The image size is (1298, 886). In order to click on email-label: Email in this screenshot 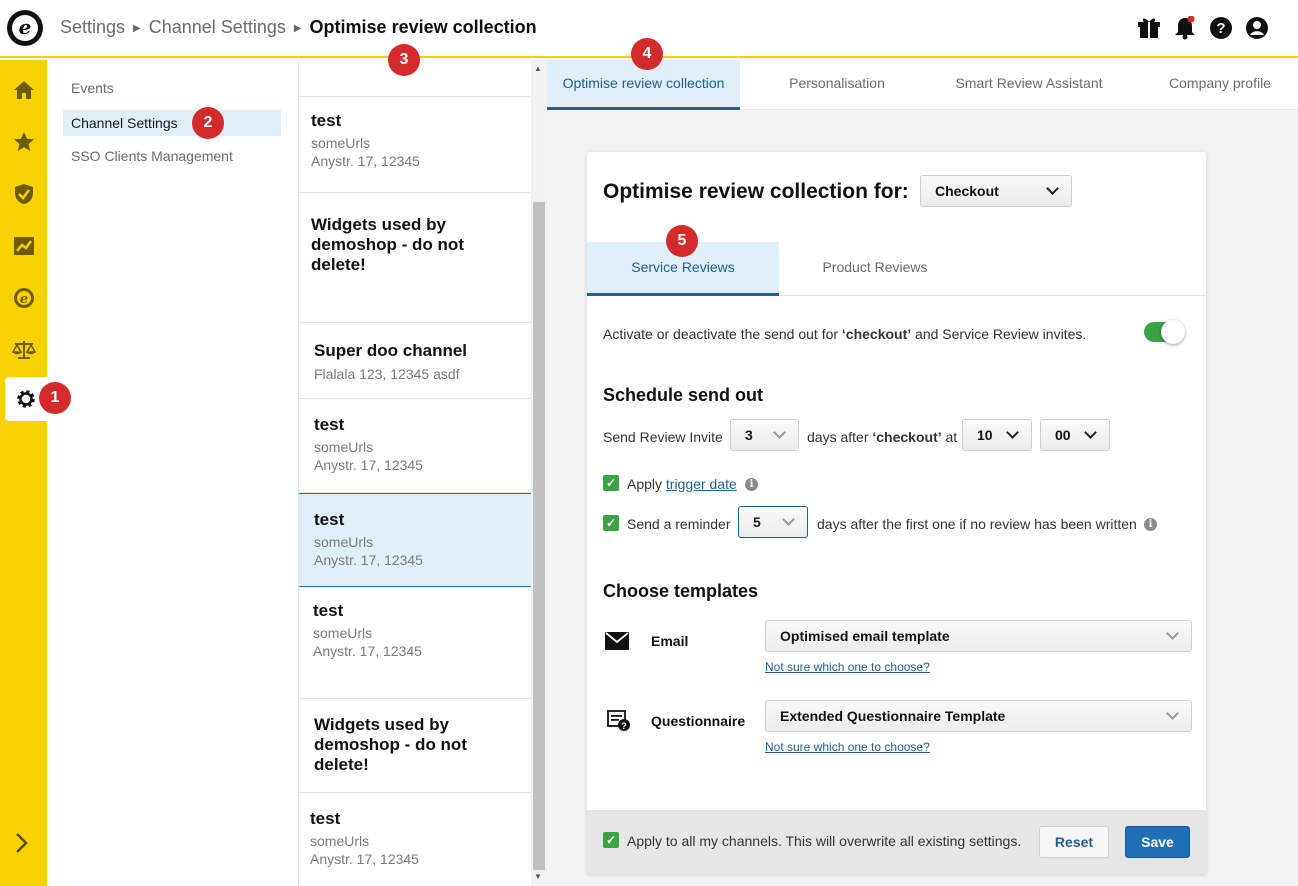, I will do `click(670, 641)`.